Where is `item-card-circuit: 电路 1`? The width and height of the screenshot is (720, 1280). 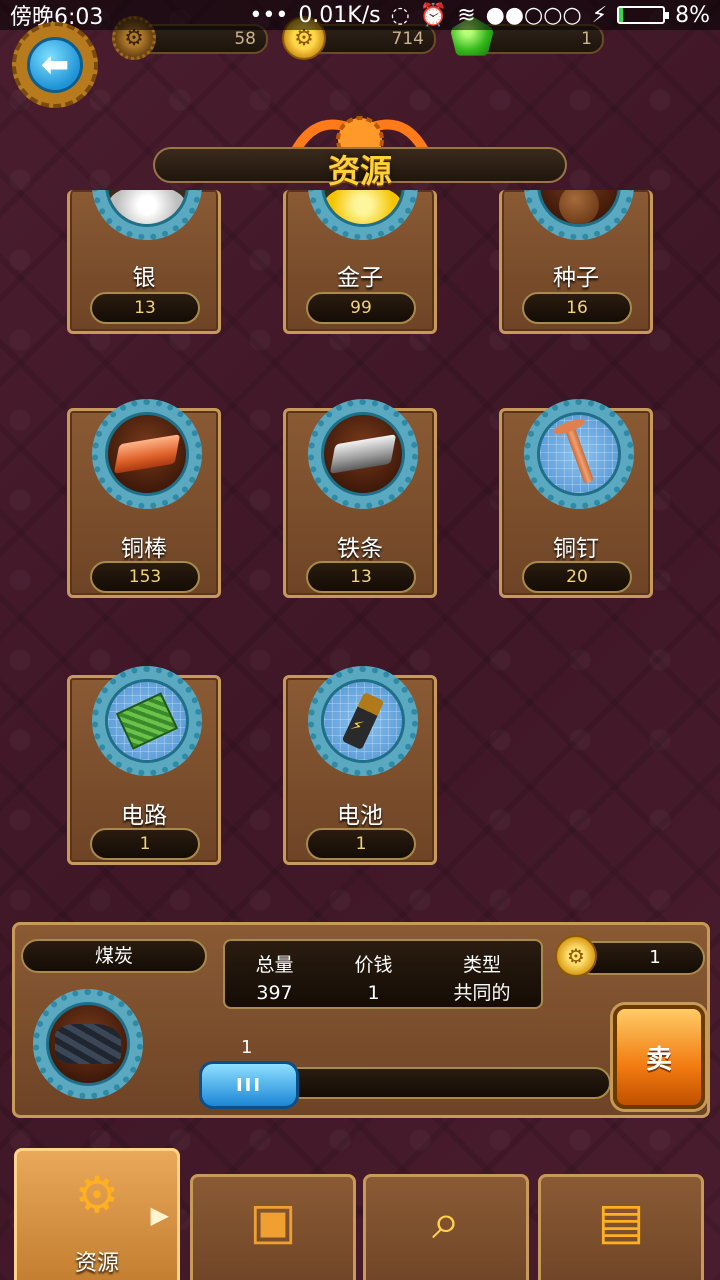 item-card-circuit: 电路 1 is located at coordinates (144, 765).